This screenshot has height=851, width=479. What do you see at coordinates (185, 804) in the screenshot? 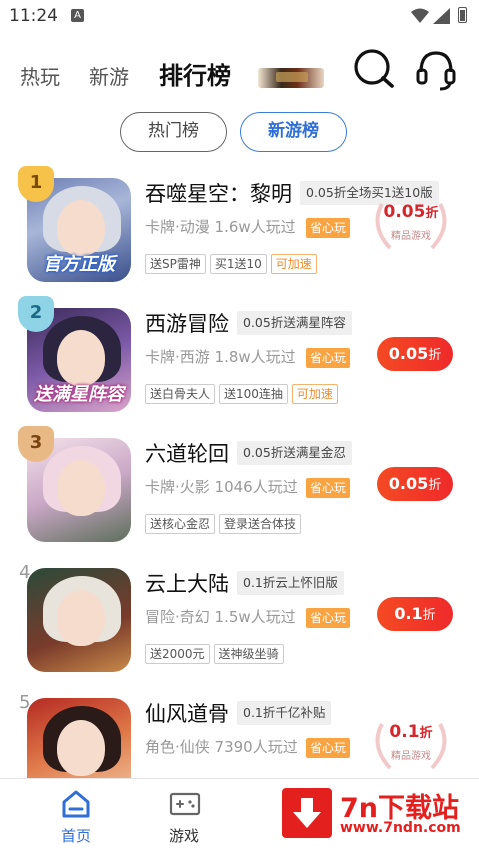
I see `game-controller-icon` at bounding box center [185, 804].